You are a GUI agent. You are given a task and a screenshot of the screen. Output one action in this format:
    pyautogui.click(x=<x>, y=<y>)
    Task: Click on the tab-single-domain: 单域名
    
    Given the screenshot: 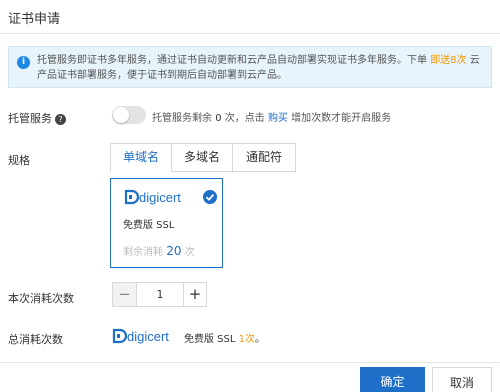 What is the action you would take?
    pyautogui.click(x=141, y=157)
    